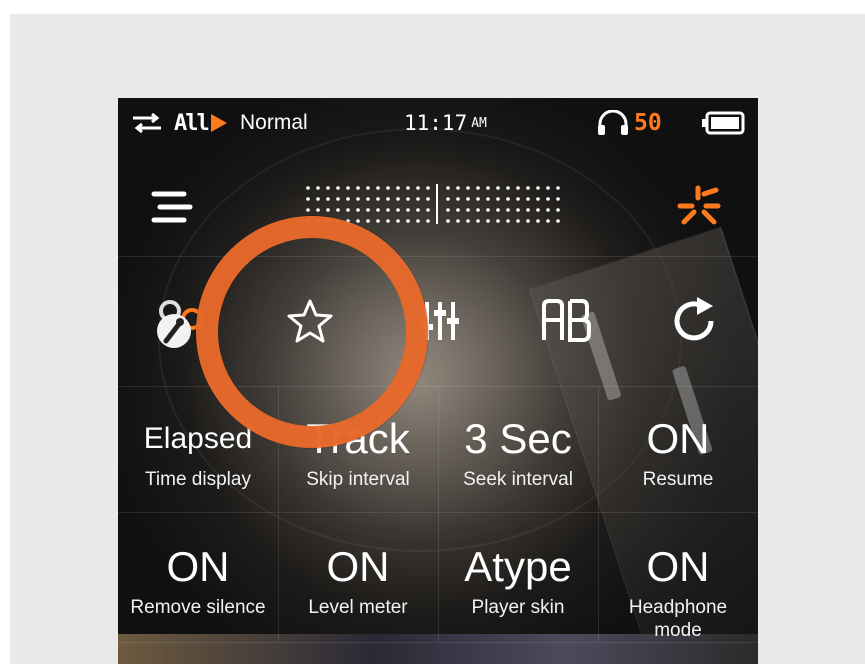 This screenshot has height=664, width=865. What do you see at coordinates (518, 566) in the screenshot?
I see `setting-value: Atype` at bounding box center [518, 566].